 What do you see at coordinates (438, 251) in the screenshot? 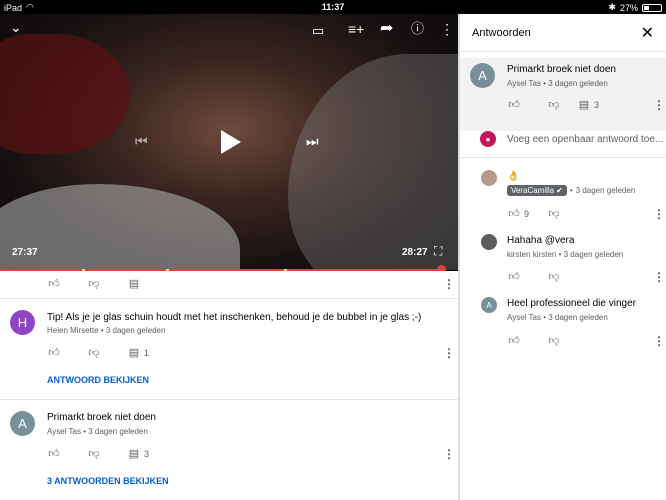
I see `fullscreen-icon: ⛶` at bounding box center [438, 251].